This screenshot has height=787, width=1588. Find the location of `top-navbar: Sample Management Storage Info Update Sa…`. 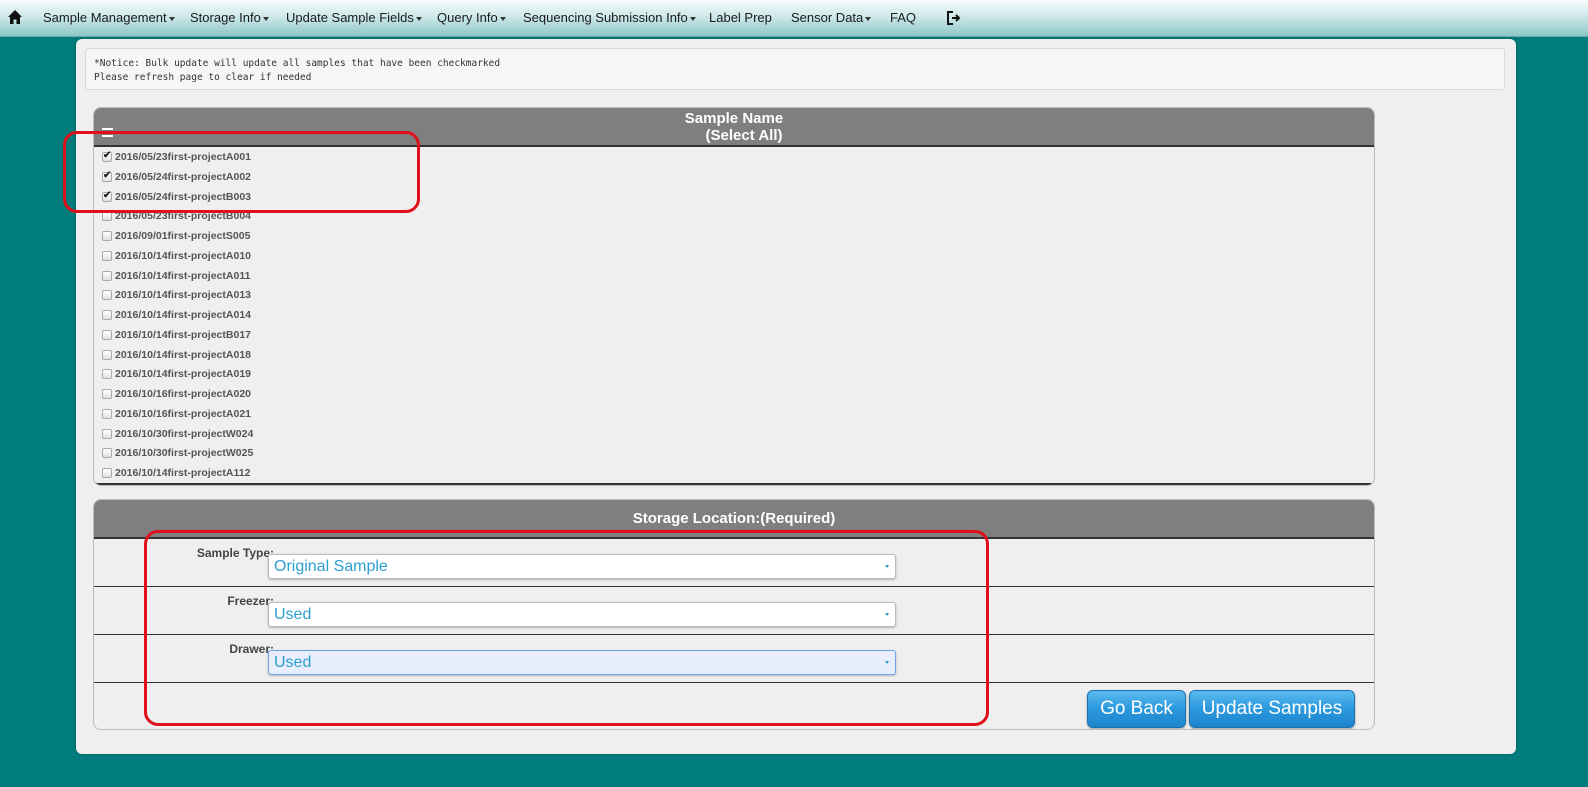

top-navbar: Sample Management Storage Info Update Sa… is located at coordinates (794, 18).